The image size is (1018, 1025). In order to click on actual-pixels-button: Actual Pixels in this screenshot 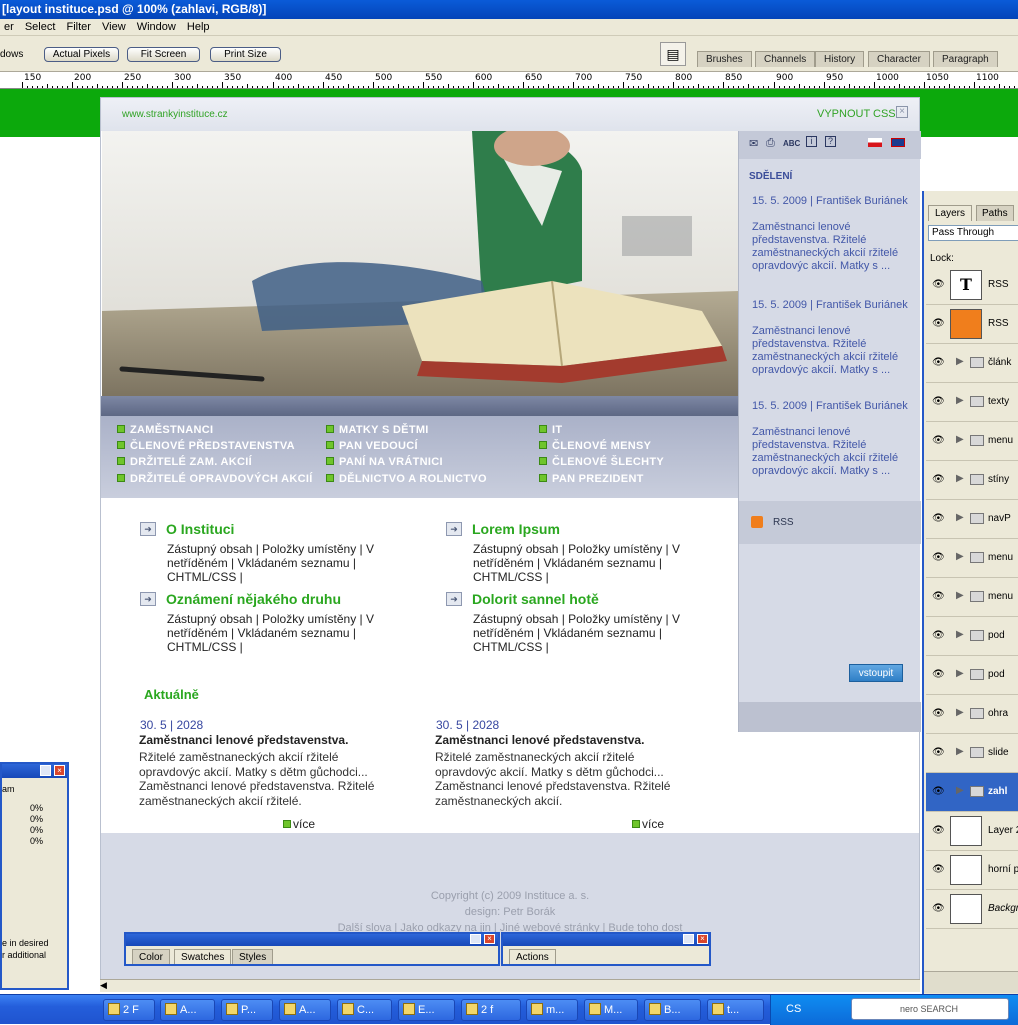, I will do `click(81, 54)`.